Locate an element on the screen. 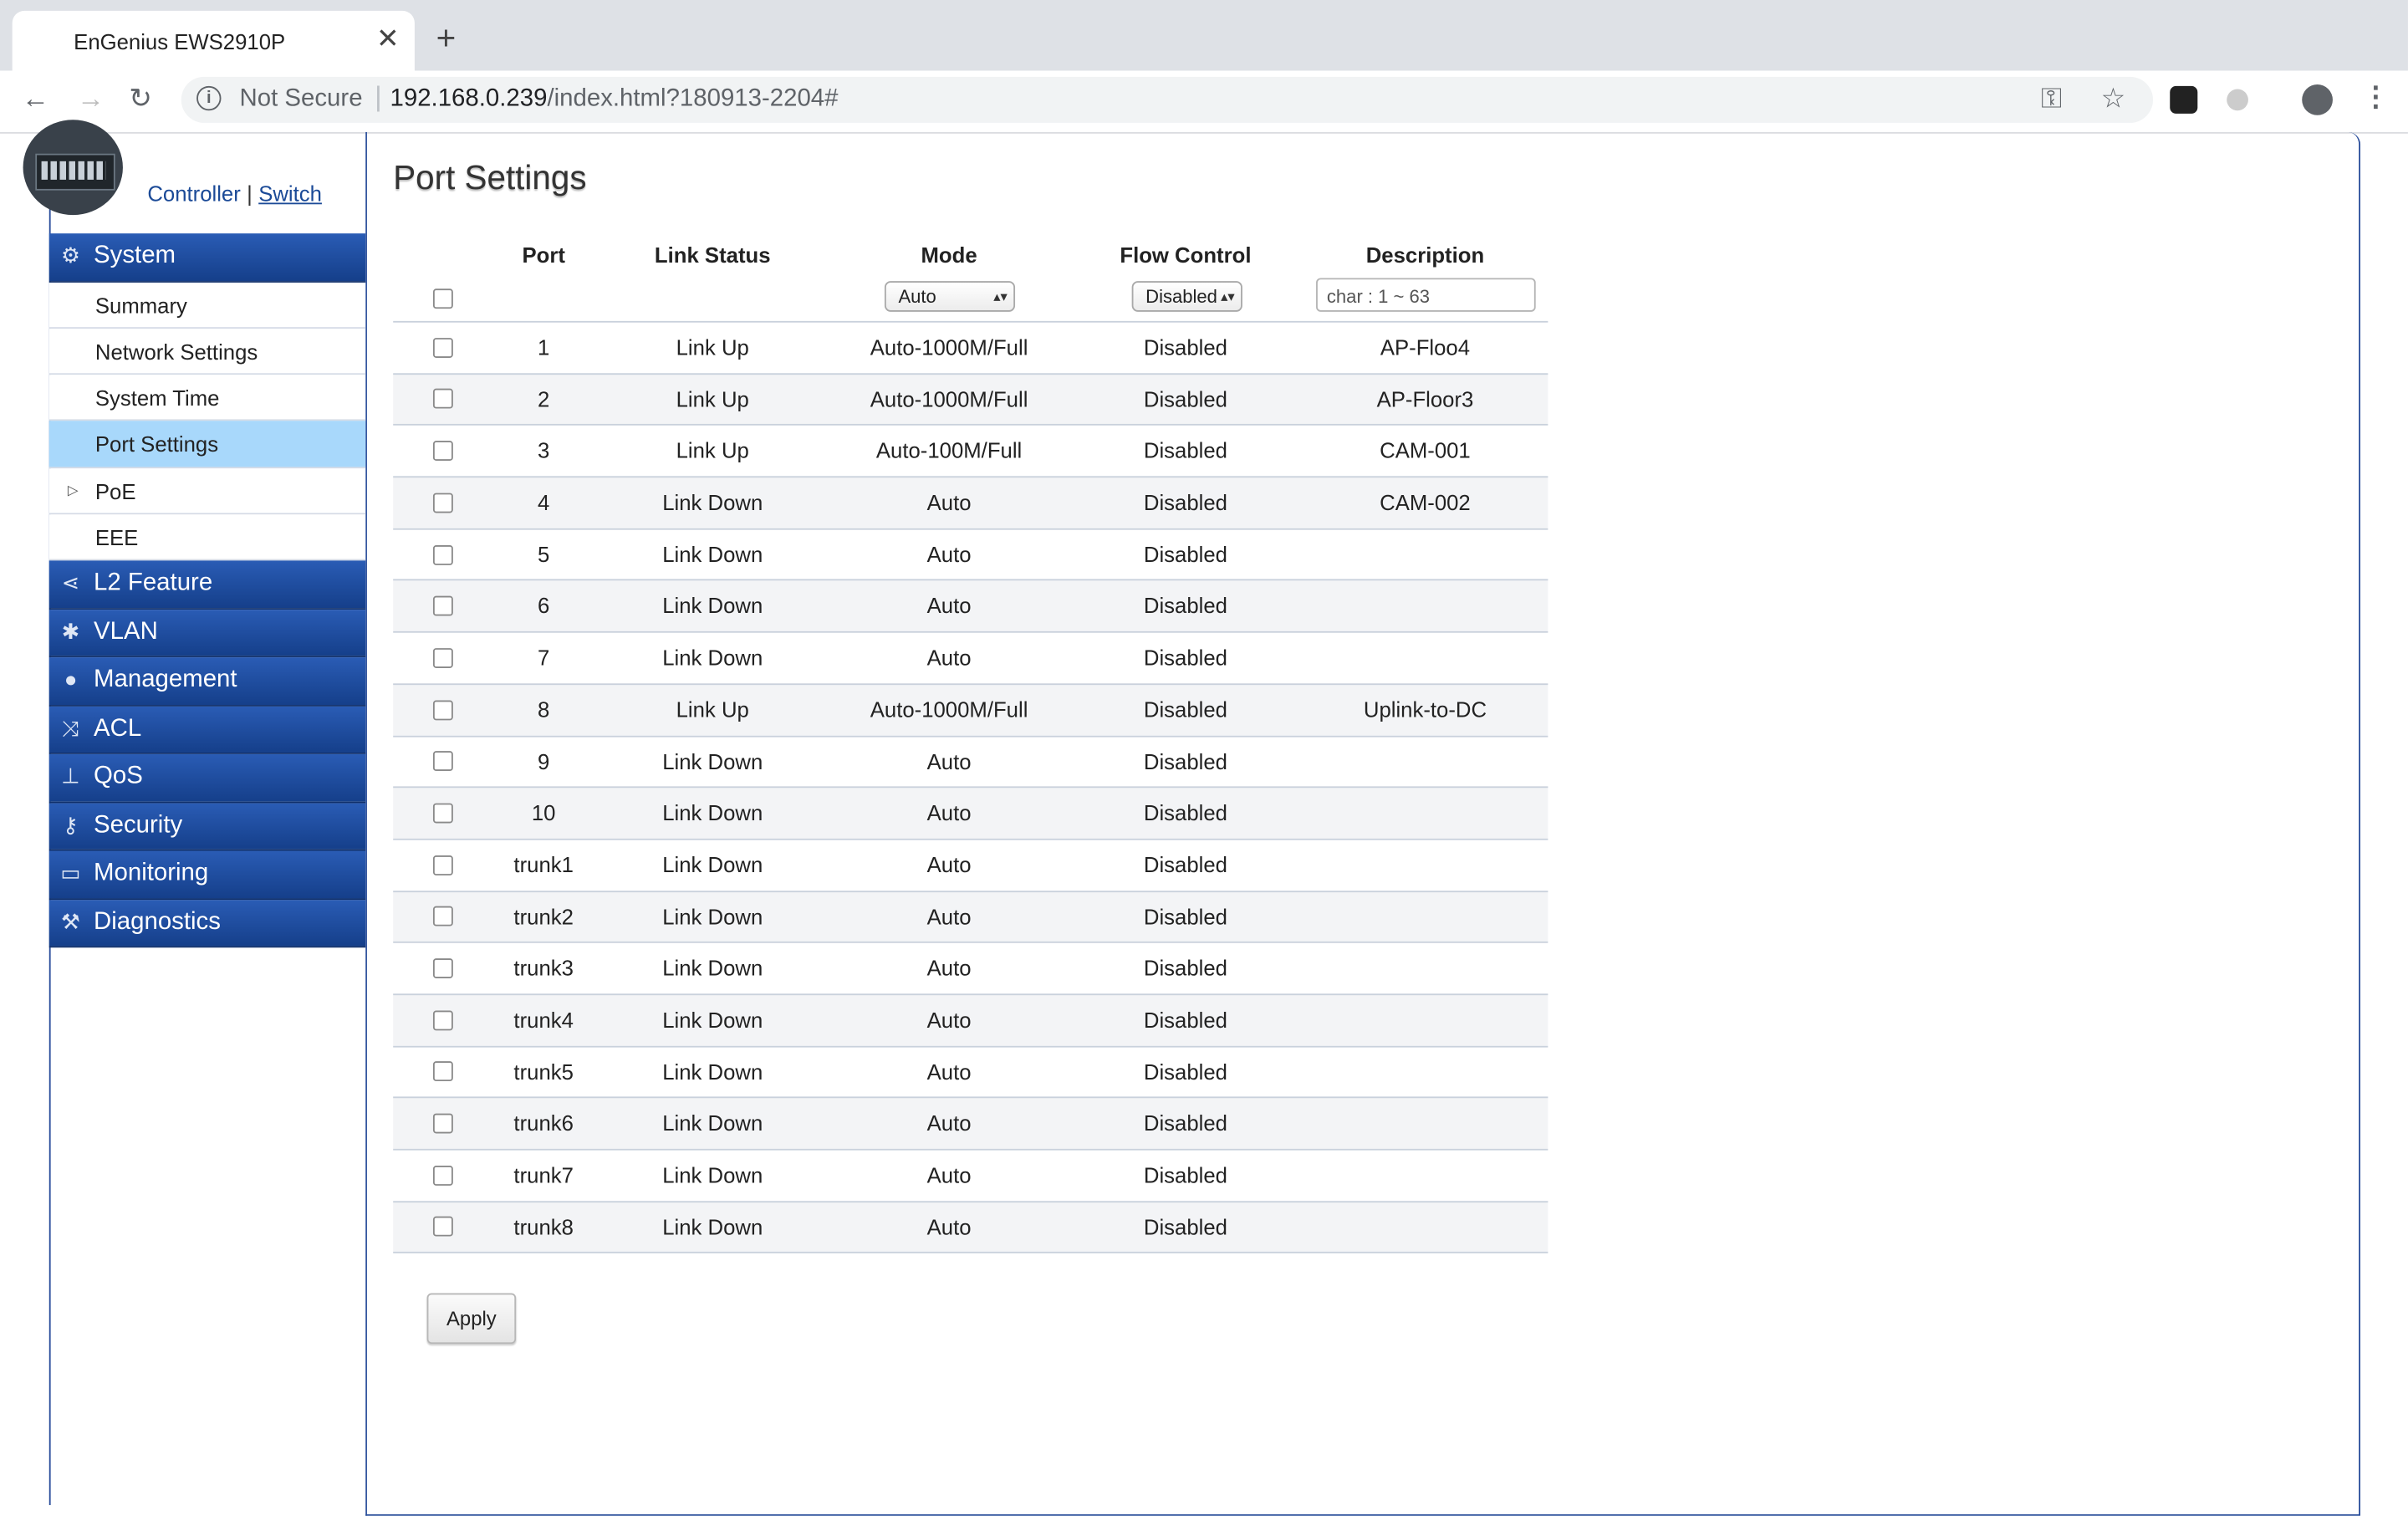  profile-icon is located at coordinates (2317, 99).